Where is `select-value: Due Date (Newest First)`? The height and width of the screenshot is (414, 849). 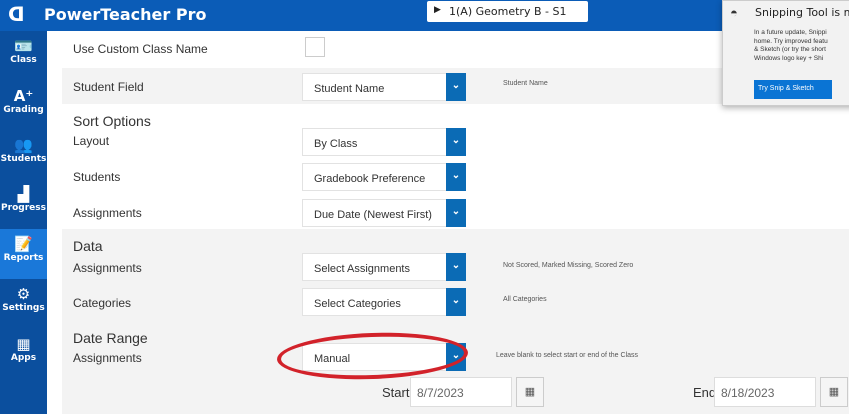 select-value: Due Date (Newest First) is located at coordinates (373, 215).